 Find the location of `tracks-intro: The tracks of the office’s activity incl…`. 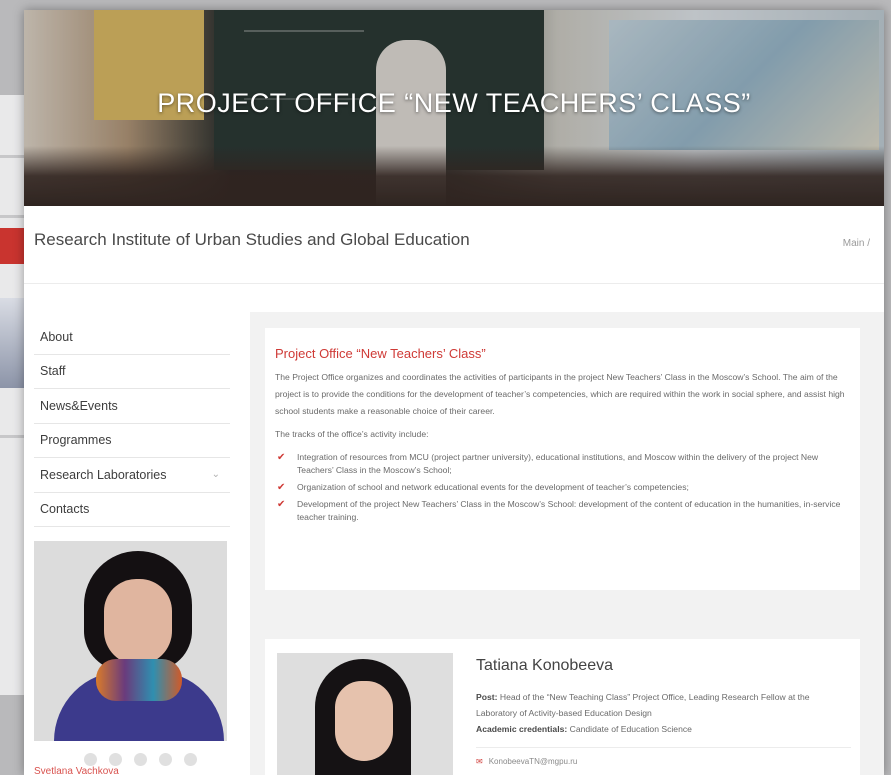

tracks-intro: The tracks of the office’s activity incl… is located at coordinates (352, 434).